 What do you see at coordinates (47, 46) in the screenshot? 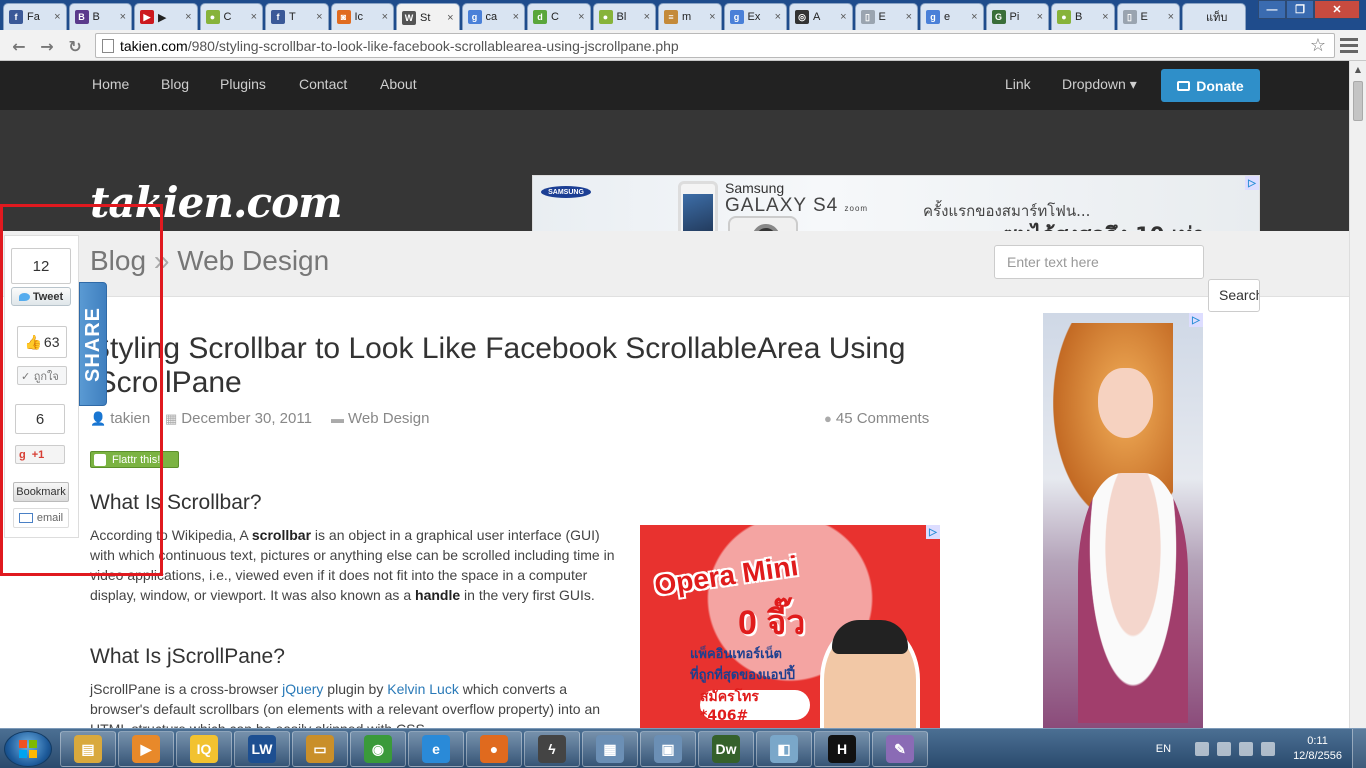
I see `forward-icon: →` at bounding box center [47, 46].